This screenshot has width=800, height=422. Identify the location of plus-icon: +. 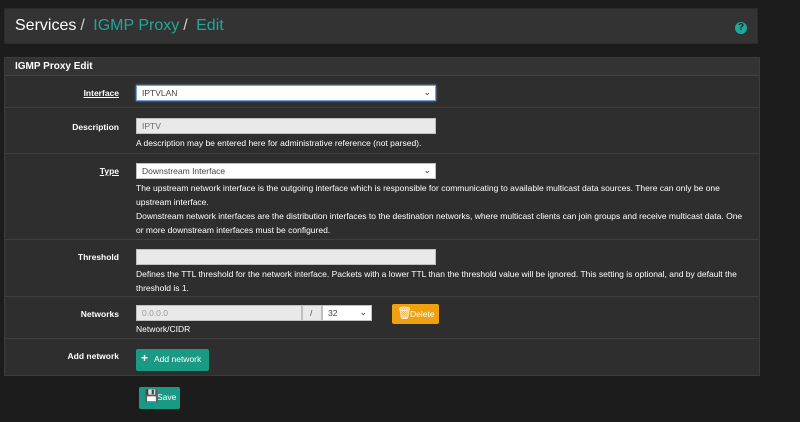
(145, 358).